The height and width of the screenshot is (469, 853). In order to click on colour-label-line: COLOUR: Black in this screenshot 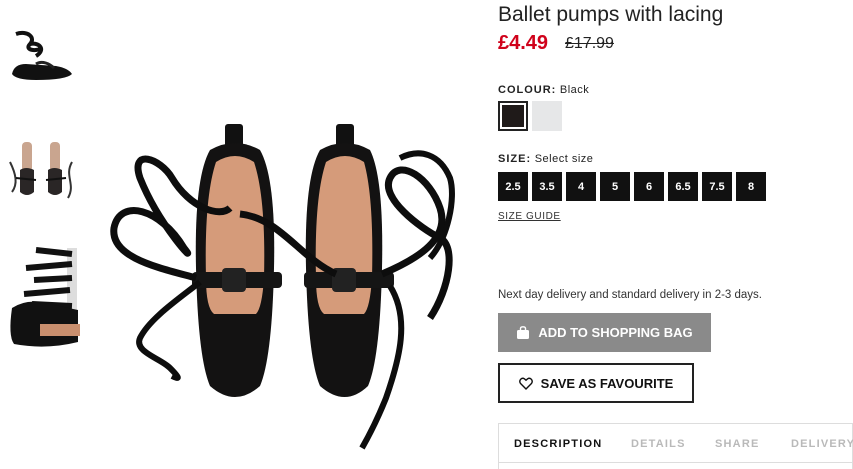, I will do `click(543, 90)`.